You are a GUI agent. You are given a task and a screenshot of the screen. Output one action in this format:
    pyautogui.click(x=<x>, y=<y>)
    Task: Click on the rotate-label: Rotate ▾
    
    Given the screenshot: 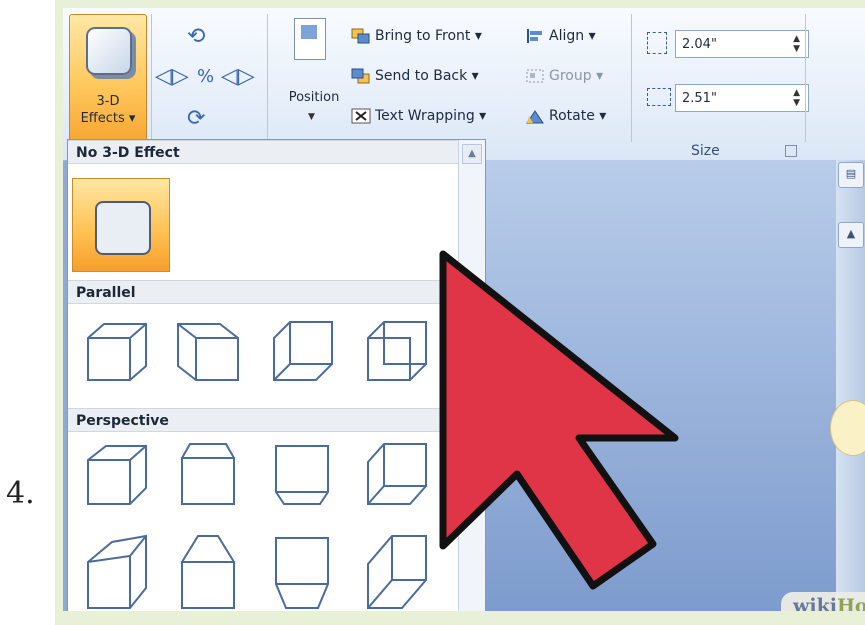 What is the action you would take?
    pyautogui.click(x=578, y=116)
    